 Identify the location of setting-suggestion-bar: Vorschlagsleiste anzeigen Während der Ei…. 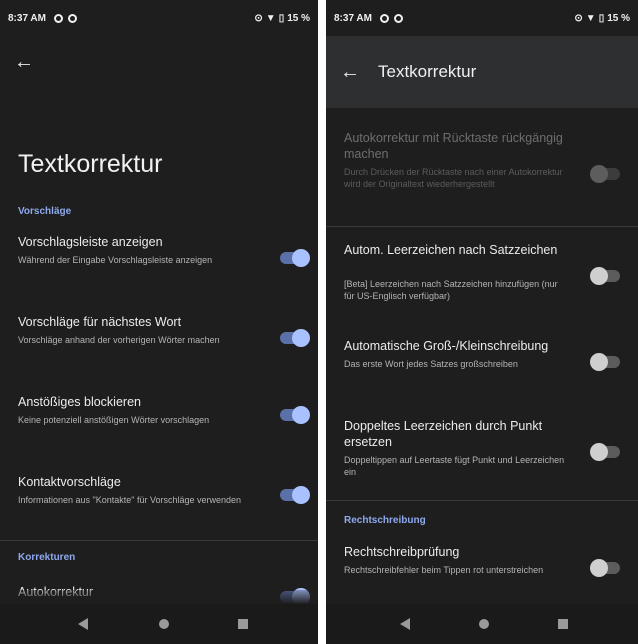
(159, 265).